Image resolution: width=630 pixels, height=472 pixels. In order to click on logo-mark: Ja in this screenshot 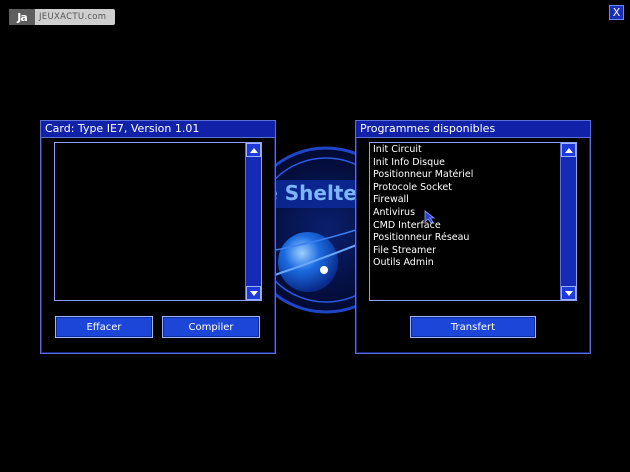, I will do `click(22, 17)`.